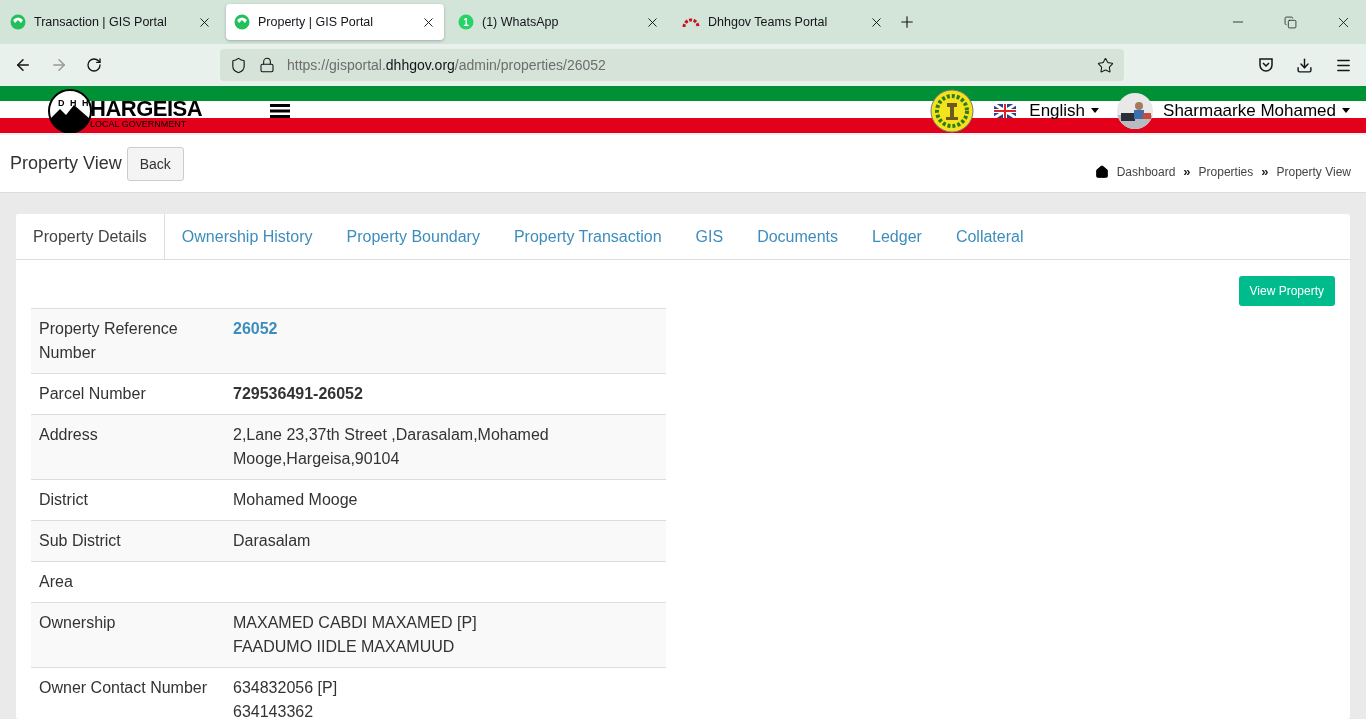  What do you see at coordinates (69, 435) in the screenshot?
I see `field-label: Address` at bounding box center [69, 435].